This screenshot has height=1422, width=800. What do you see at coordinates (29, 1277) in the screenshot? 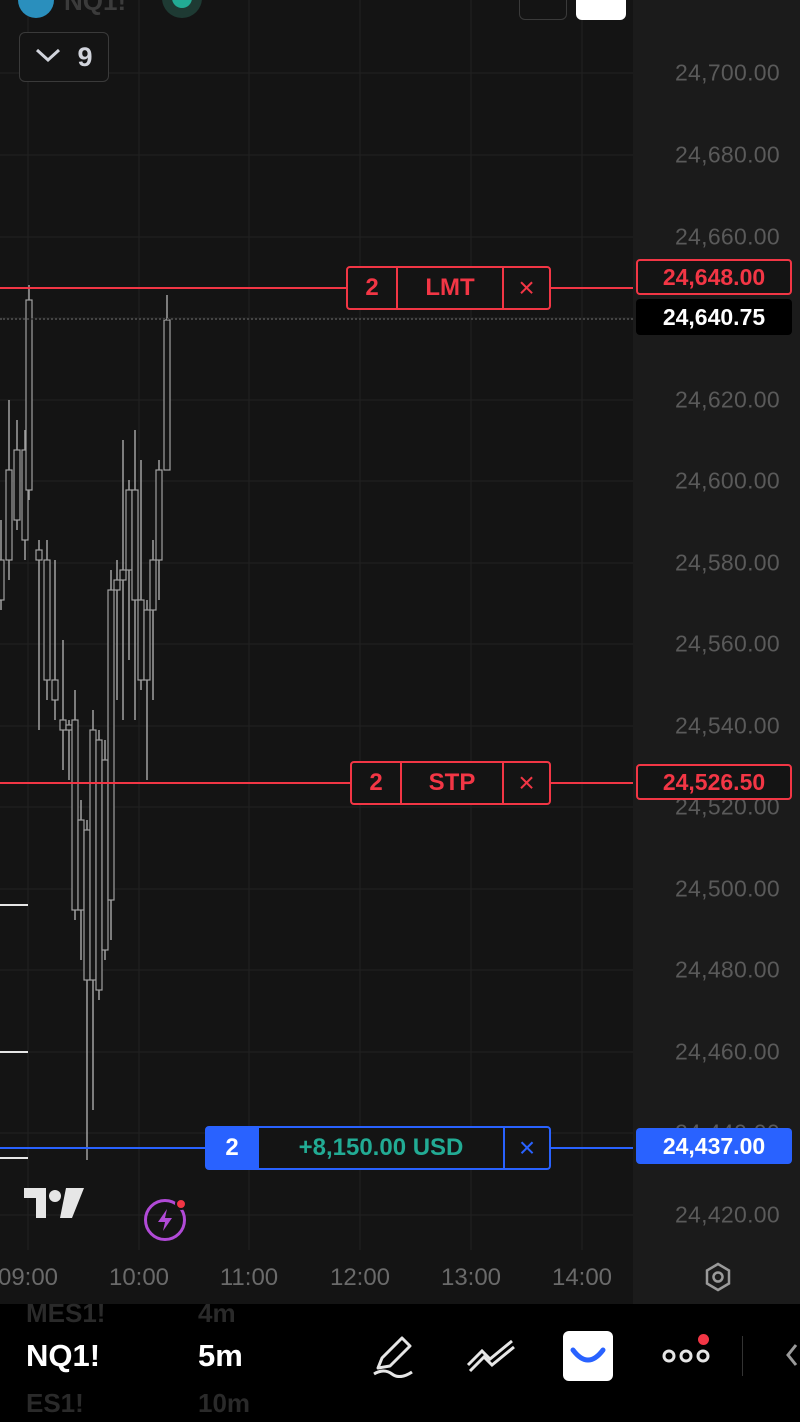
I see `time-tick: 09:00` at bounding box center [29, 1277].